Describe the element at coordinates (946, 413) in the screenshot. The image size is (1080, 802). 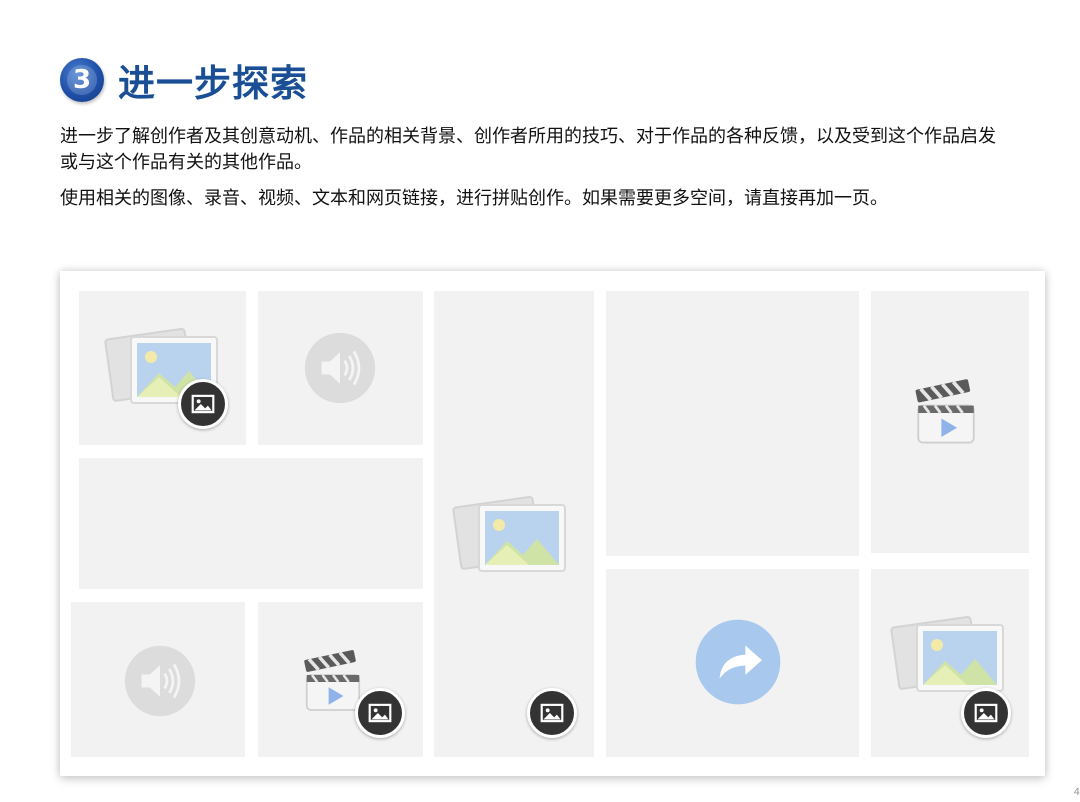
I see `video-clapper-icon` at that location.